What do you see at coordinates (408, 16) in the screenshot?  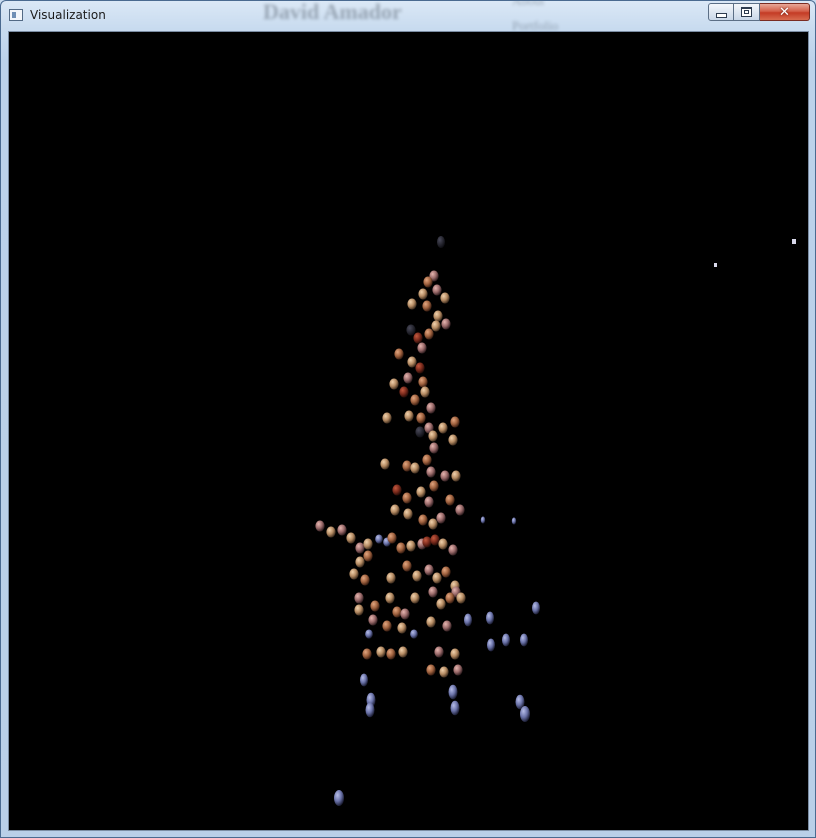 I see `title-bar: Visualization ✕` at bounding box center [408, 16].